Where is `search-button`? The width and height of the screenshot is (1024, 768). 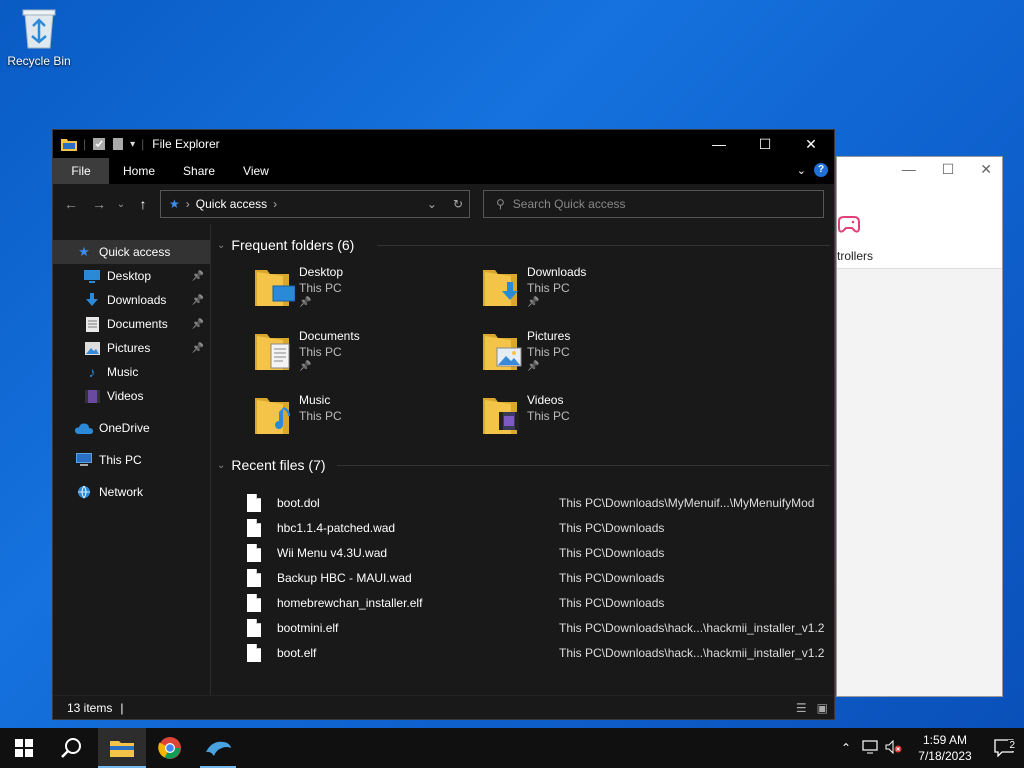 search-button is located at coordinates (72, 748).